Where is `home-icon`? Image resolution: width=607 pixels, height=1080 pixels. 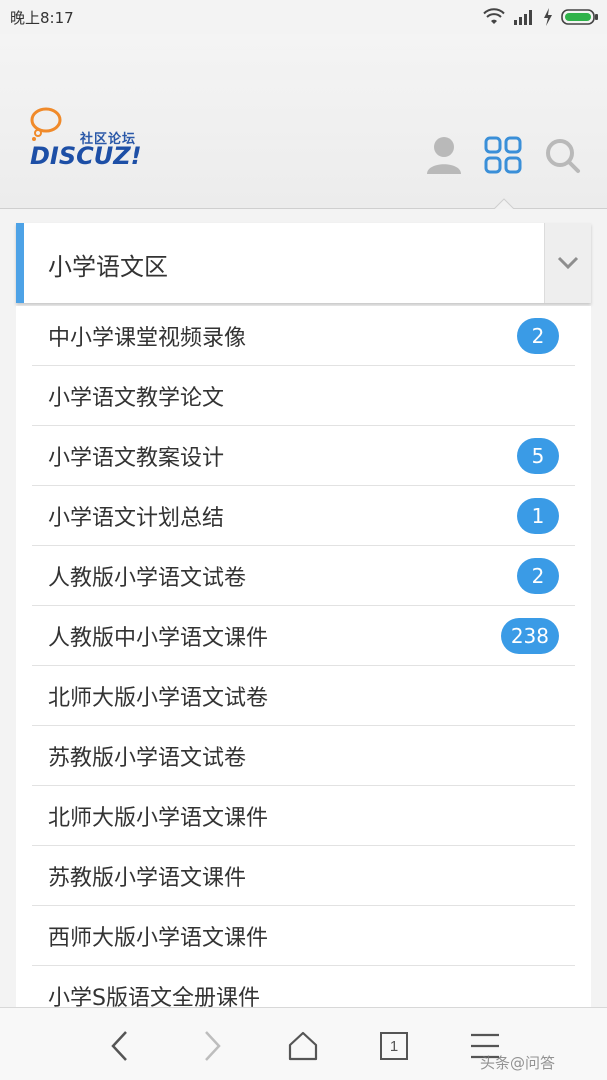
home-icon is located at coordinates (303, 1046).